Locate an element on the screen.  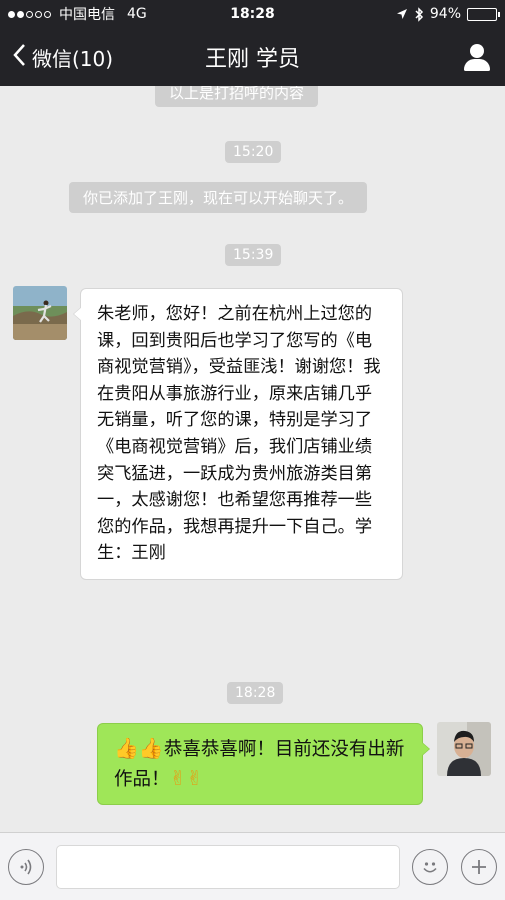
top-bar: 中国电信 4G 18:28 94% 微信(10) 王刚 学员 is located at coordinates (252, 43).